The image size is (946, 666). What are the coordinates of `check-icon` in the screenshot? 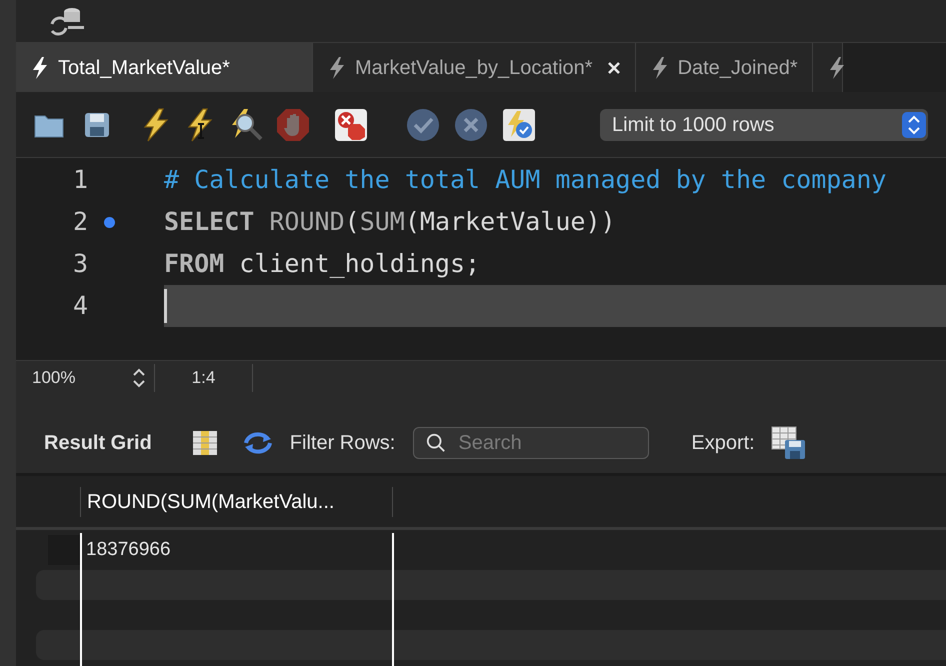 It's located at (423, 125).